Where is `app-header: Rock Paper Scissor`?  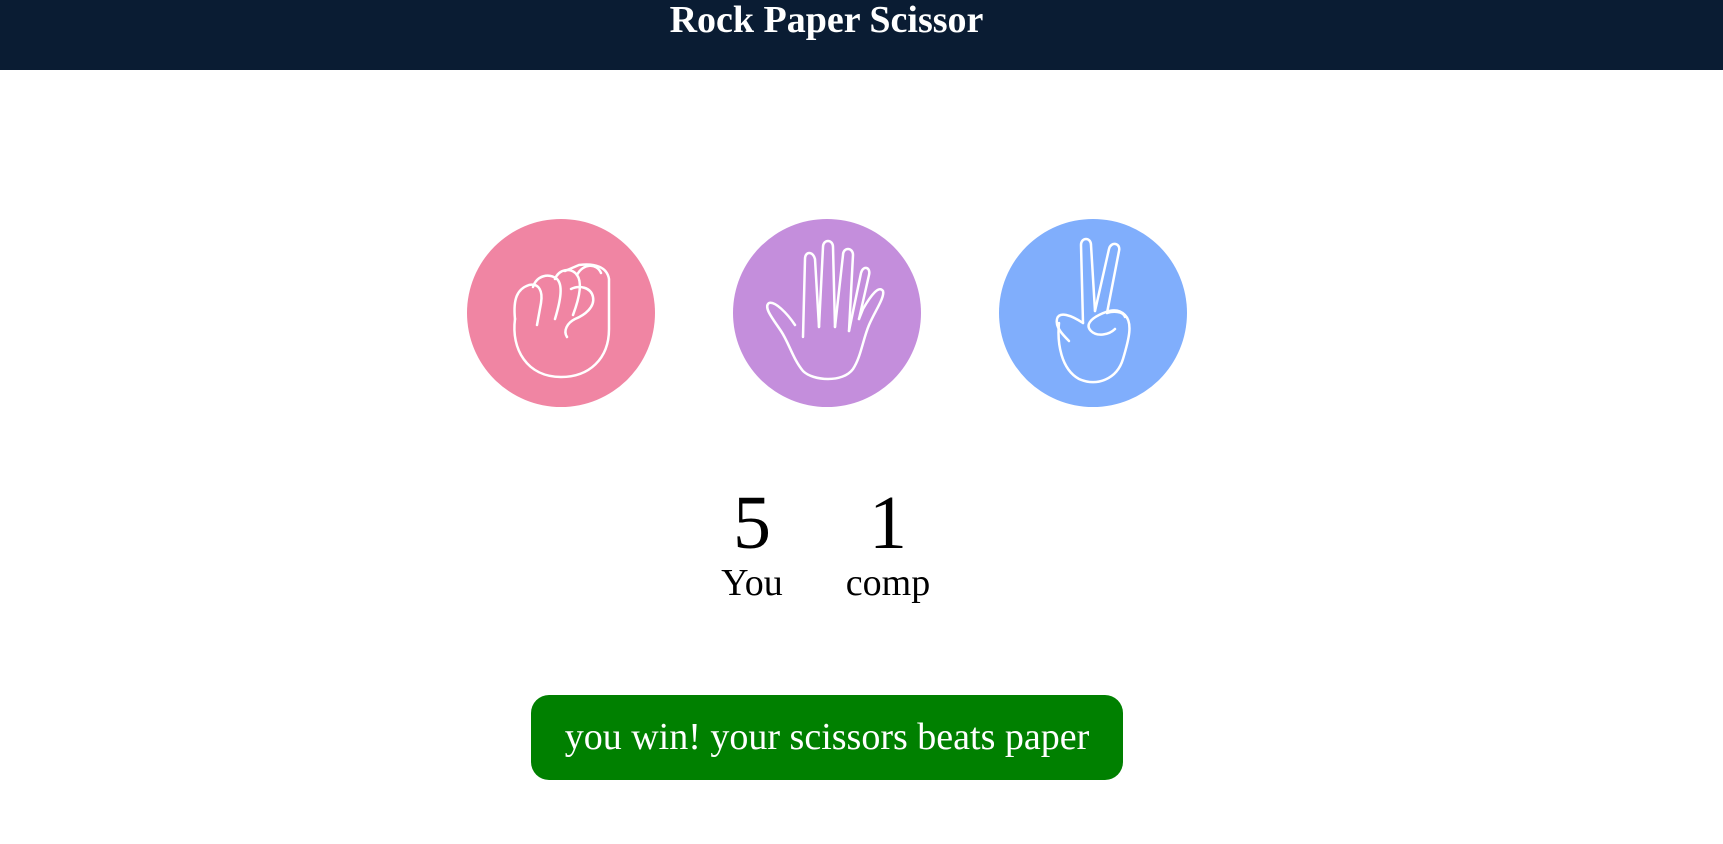 app-header: Rock Paper Scissor is located at coordinates (861, 35).